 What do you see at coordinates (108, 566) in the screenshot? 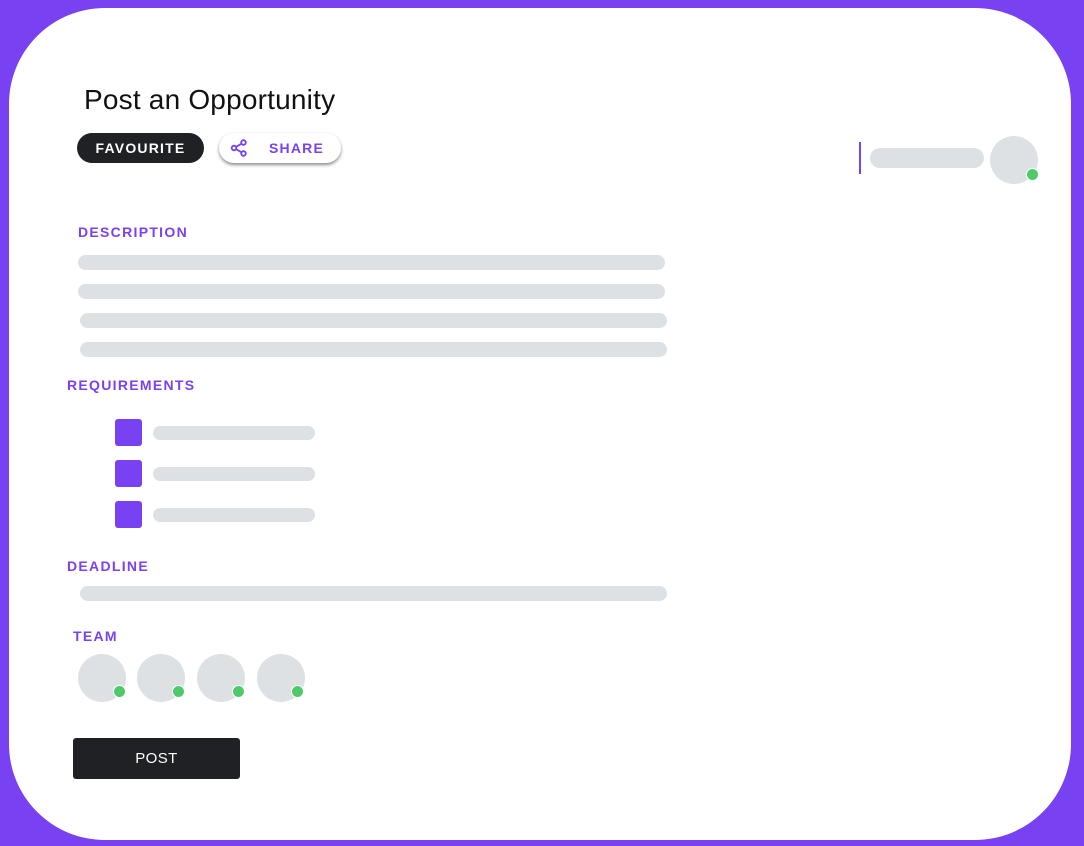
I see `deadline-heading: DEADLINE` at bounding box center [108, 566].